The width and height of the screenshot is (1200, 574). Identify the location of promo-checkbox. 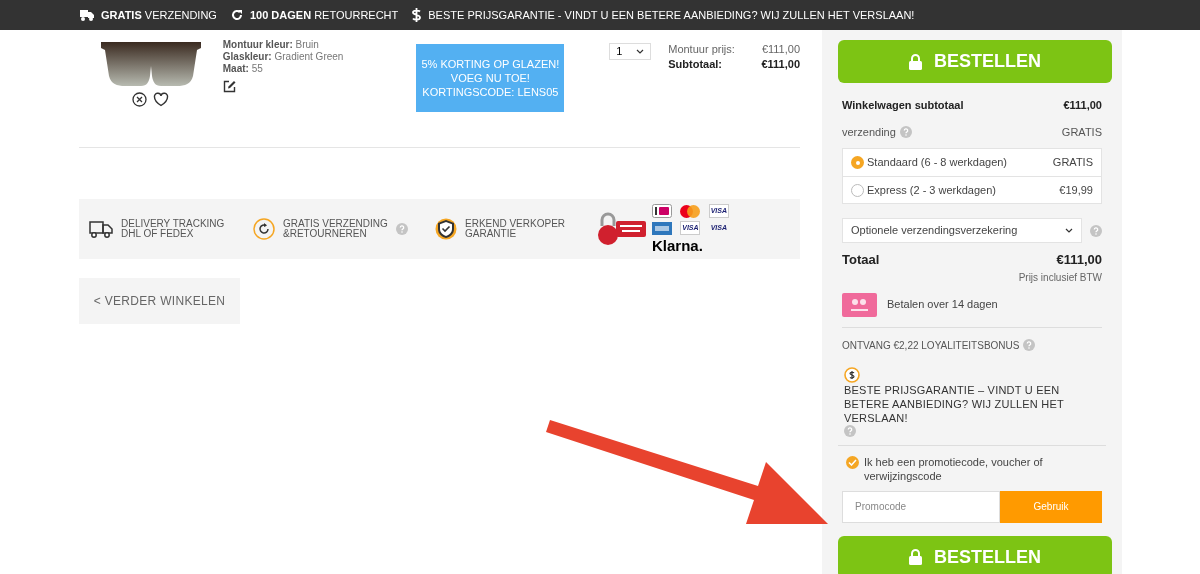
(852, 462).